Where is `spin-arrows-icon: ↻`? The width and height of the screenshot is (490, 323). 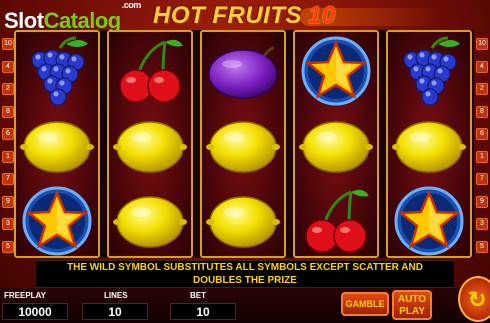
spin-arrows-icon: ↻ is located at coordinates (477, 299).